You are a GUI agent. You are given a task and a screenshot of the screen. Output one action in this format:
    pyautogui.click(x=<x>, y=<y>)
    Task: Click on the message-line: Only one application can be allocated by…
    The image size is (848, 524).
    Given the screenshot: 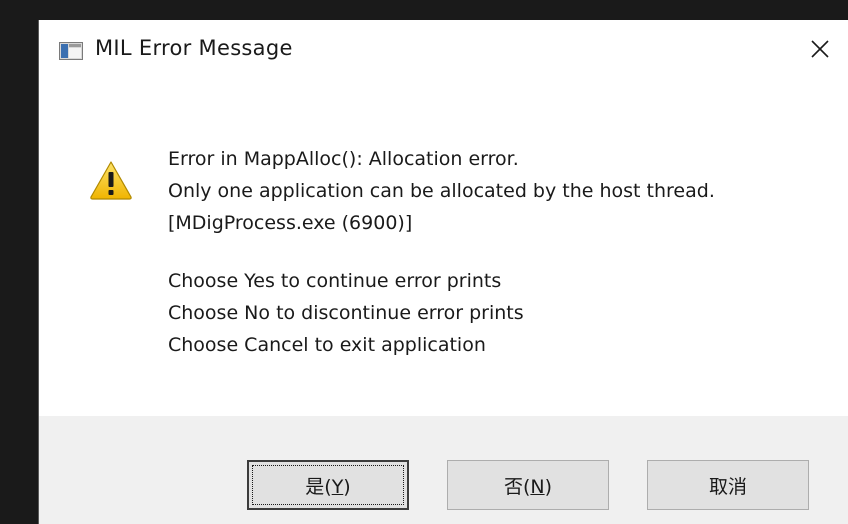 What is the action you would take?
    pyautogui.click(x=441, y=191)
    